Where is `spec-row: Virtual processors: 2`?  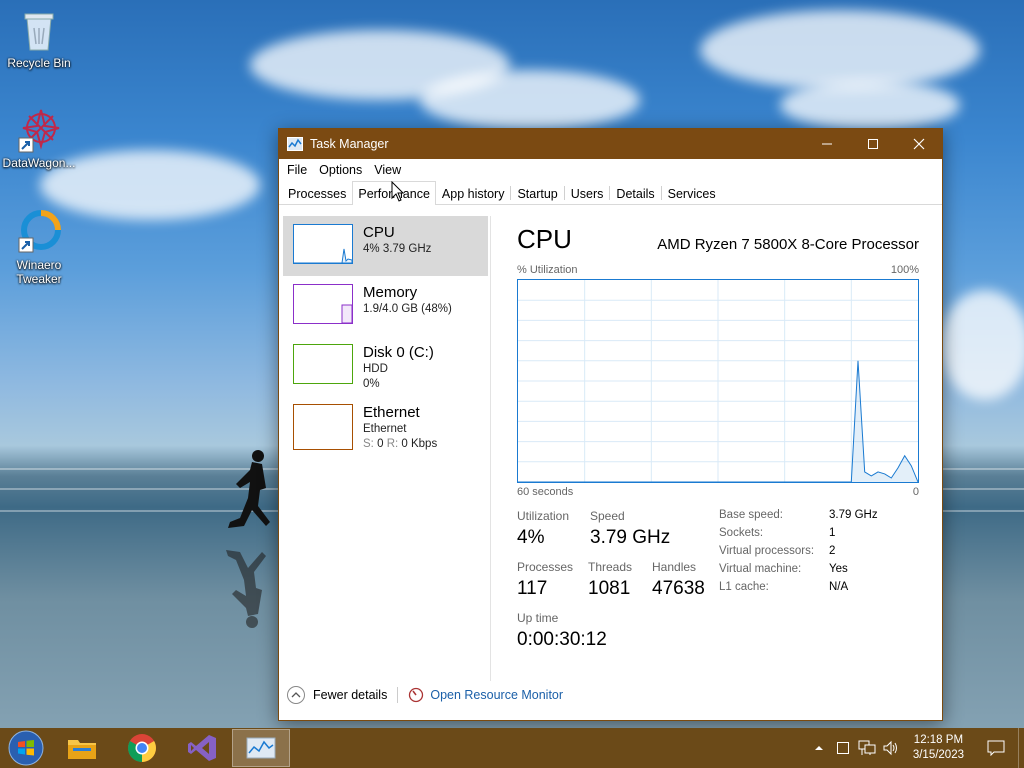 spec-row: Virtual processors: 2 is located at coordinates (798, 554).